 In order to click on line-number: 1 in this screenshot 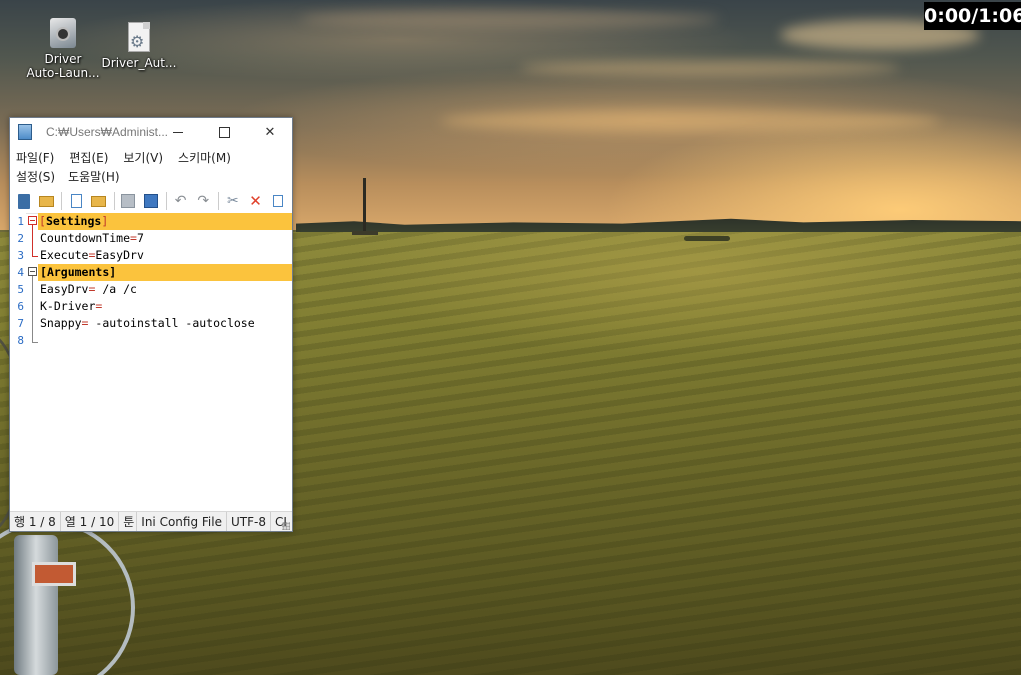, I will do `click(20, 221)`.